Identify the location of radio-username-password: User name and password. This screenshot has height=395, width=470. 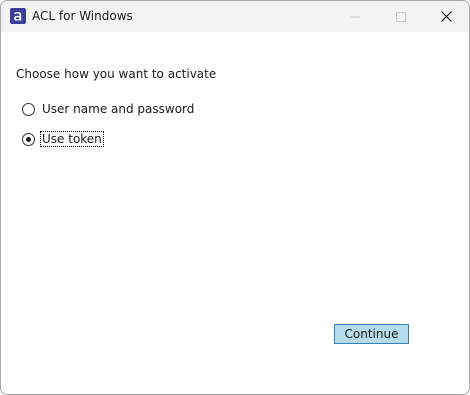
(108, 109).